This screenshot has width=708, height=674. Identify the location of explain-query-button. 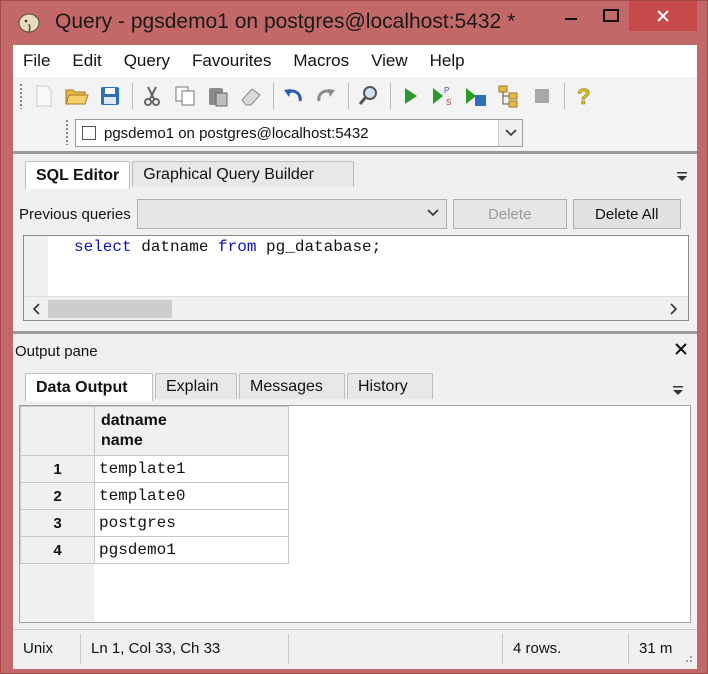
(509, 96).